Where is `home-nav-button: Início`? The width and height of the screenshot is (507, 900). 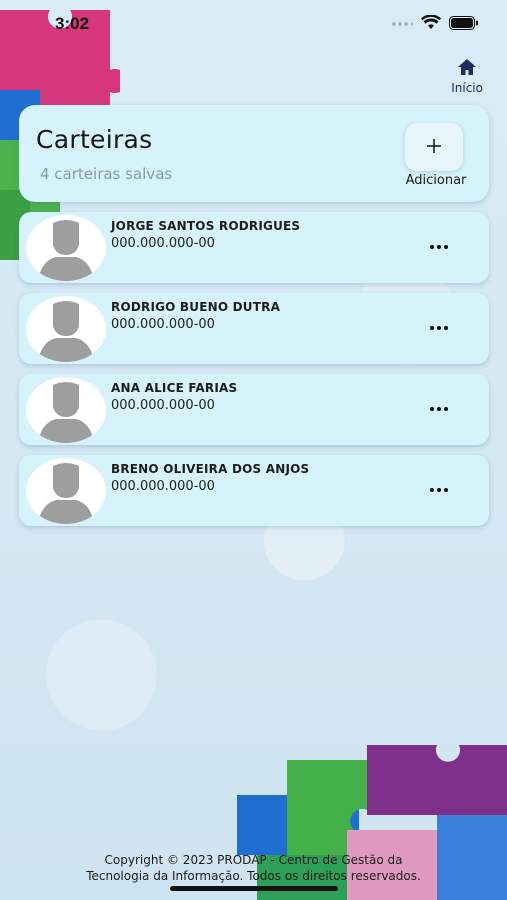
home-nav-button: Início is located at coordinates (467, 76).